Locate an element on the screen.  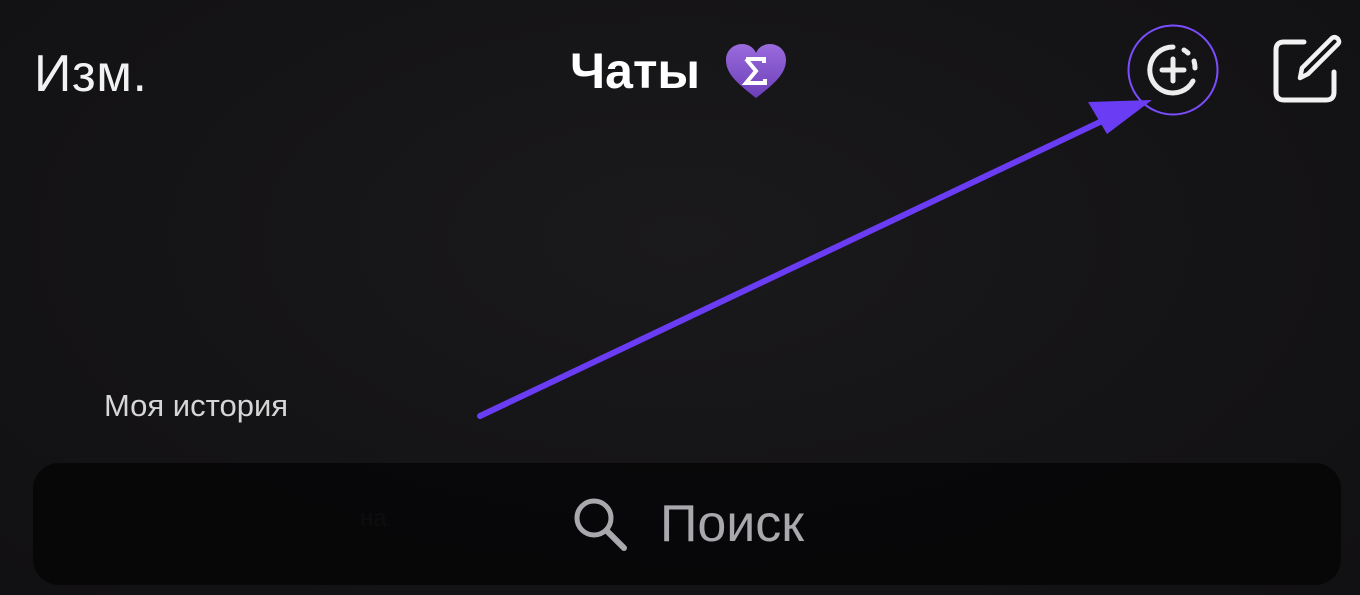
search-input: Поиск is located at coordinates (732, 524).